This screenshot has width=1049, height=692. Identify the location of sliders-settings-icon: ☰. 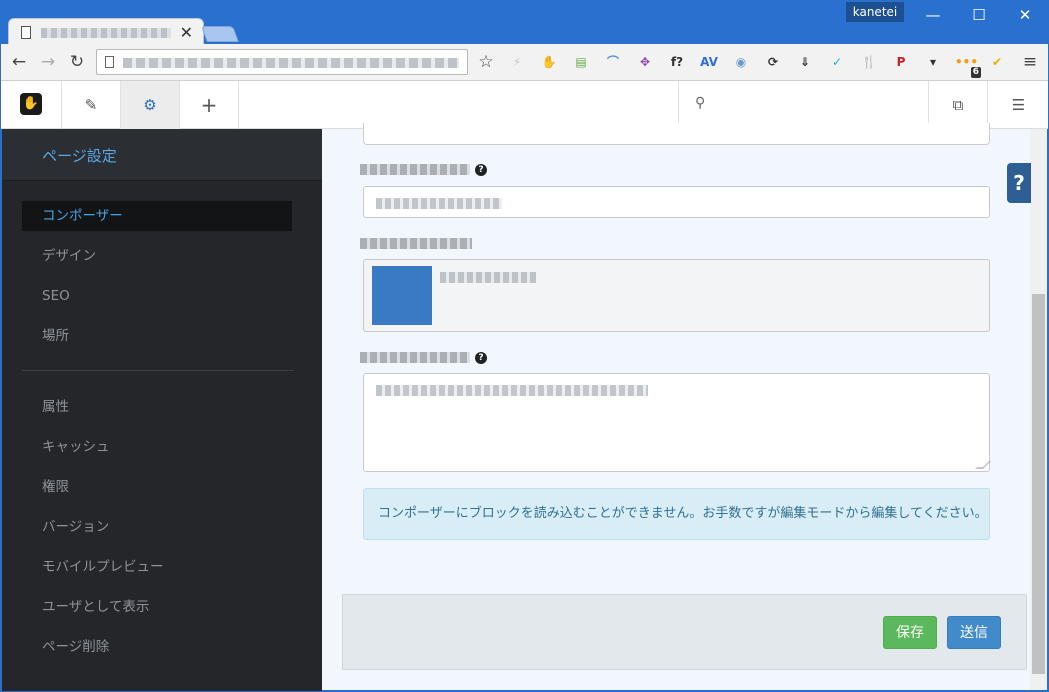
(1018, 105).